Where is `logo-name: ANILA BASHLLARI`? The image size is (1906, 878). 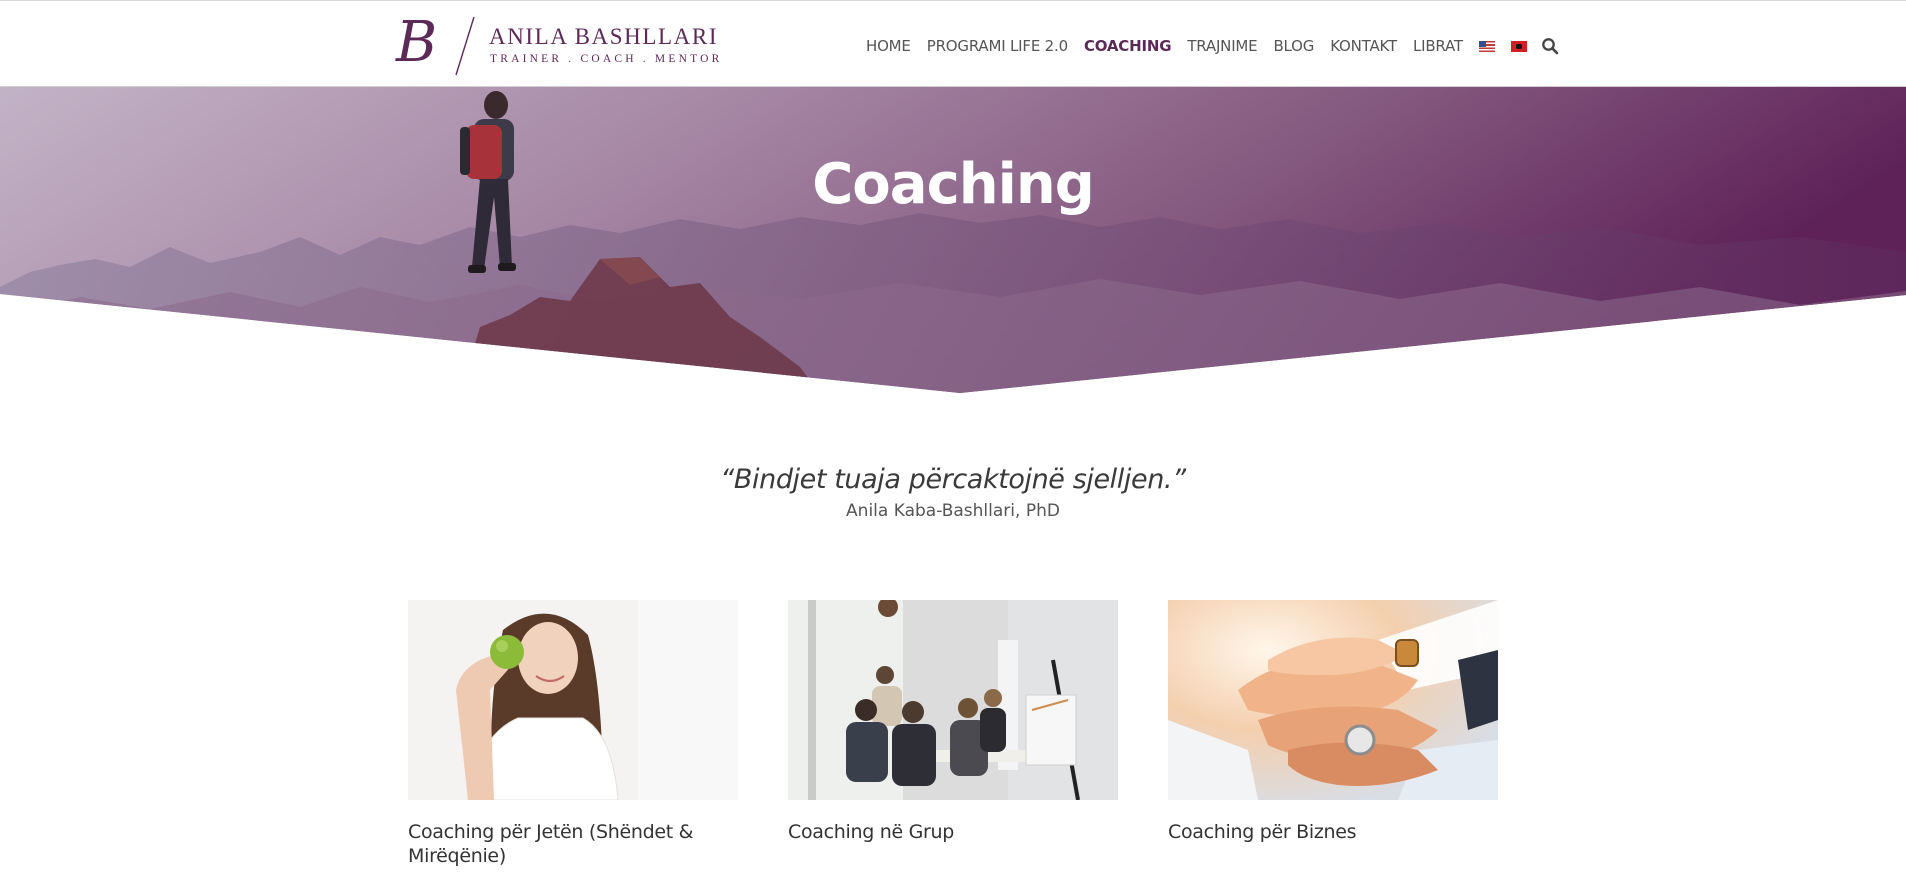 logo-name: ANILA BASHLLARI is located at coordinates (604, 36).